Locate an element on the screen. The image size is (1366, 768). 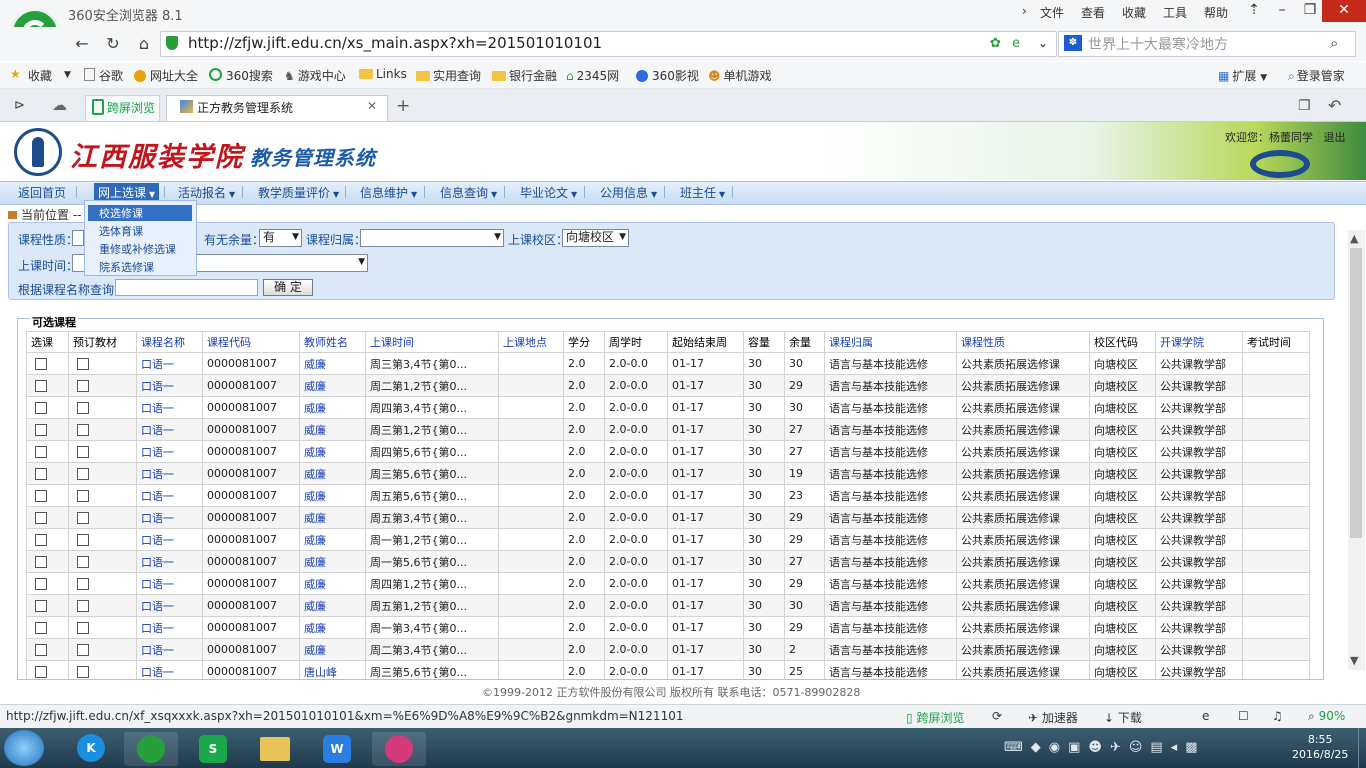
menu-view: 查看 is located at coordinates (1093, 12).